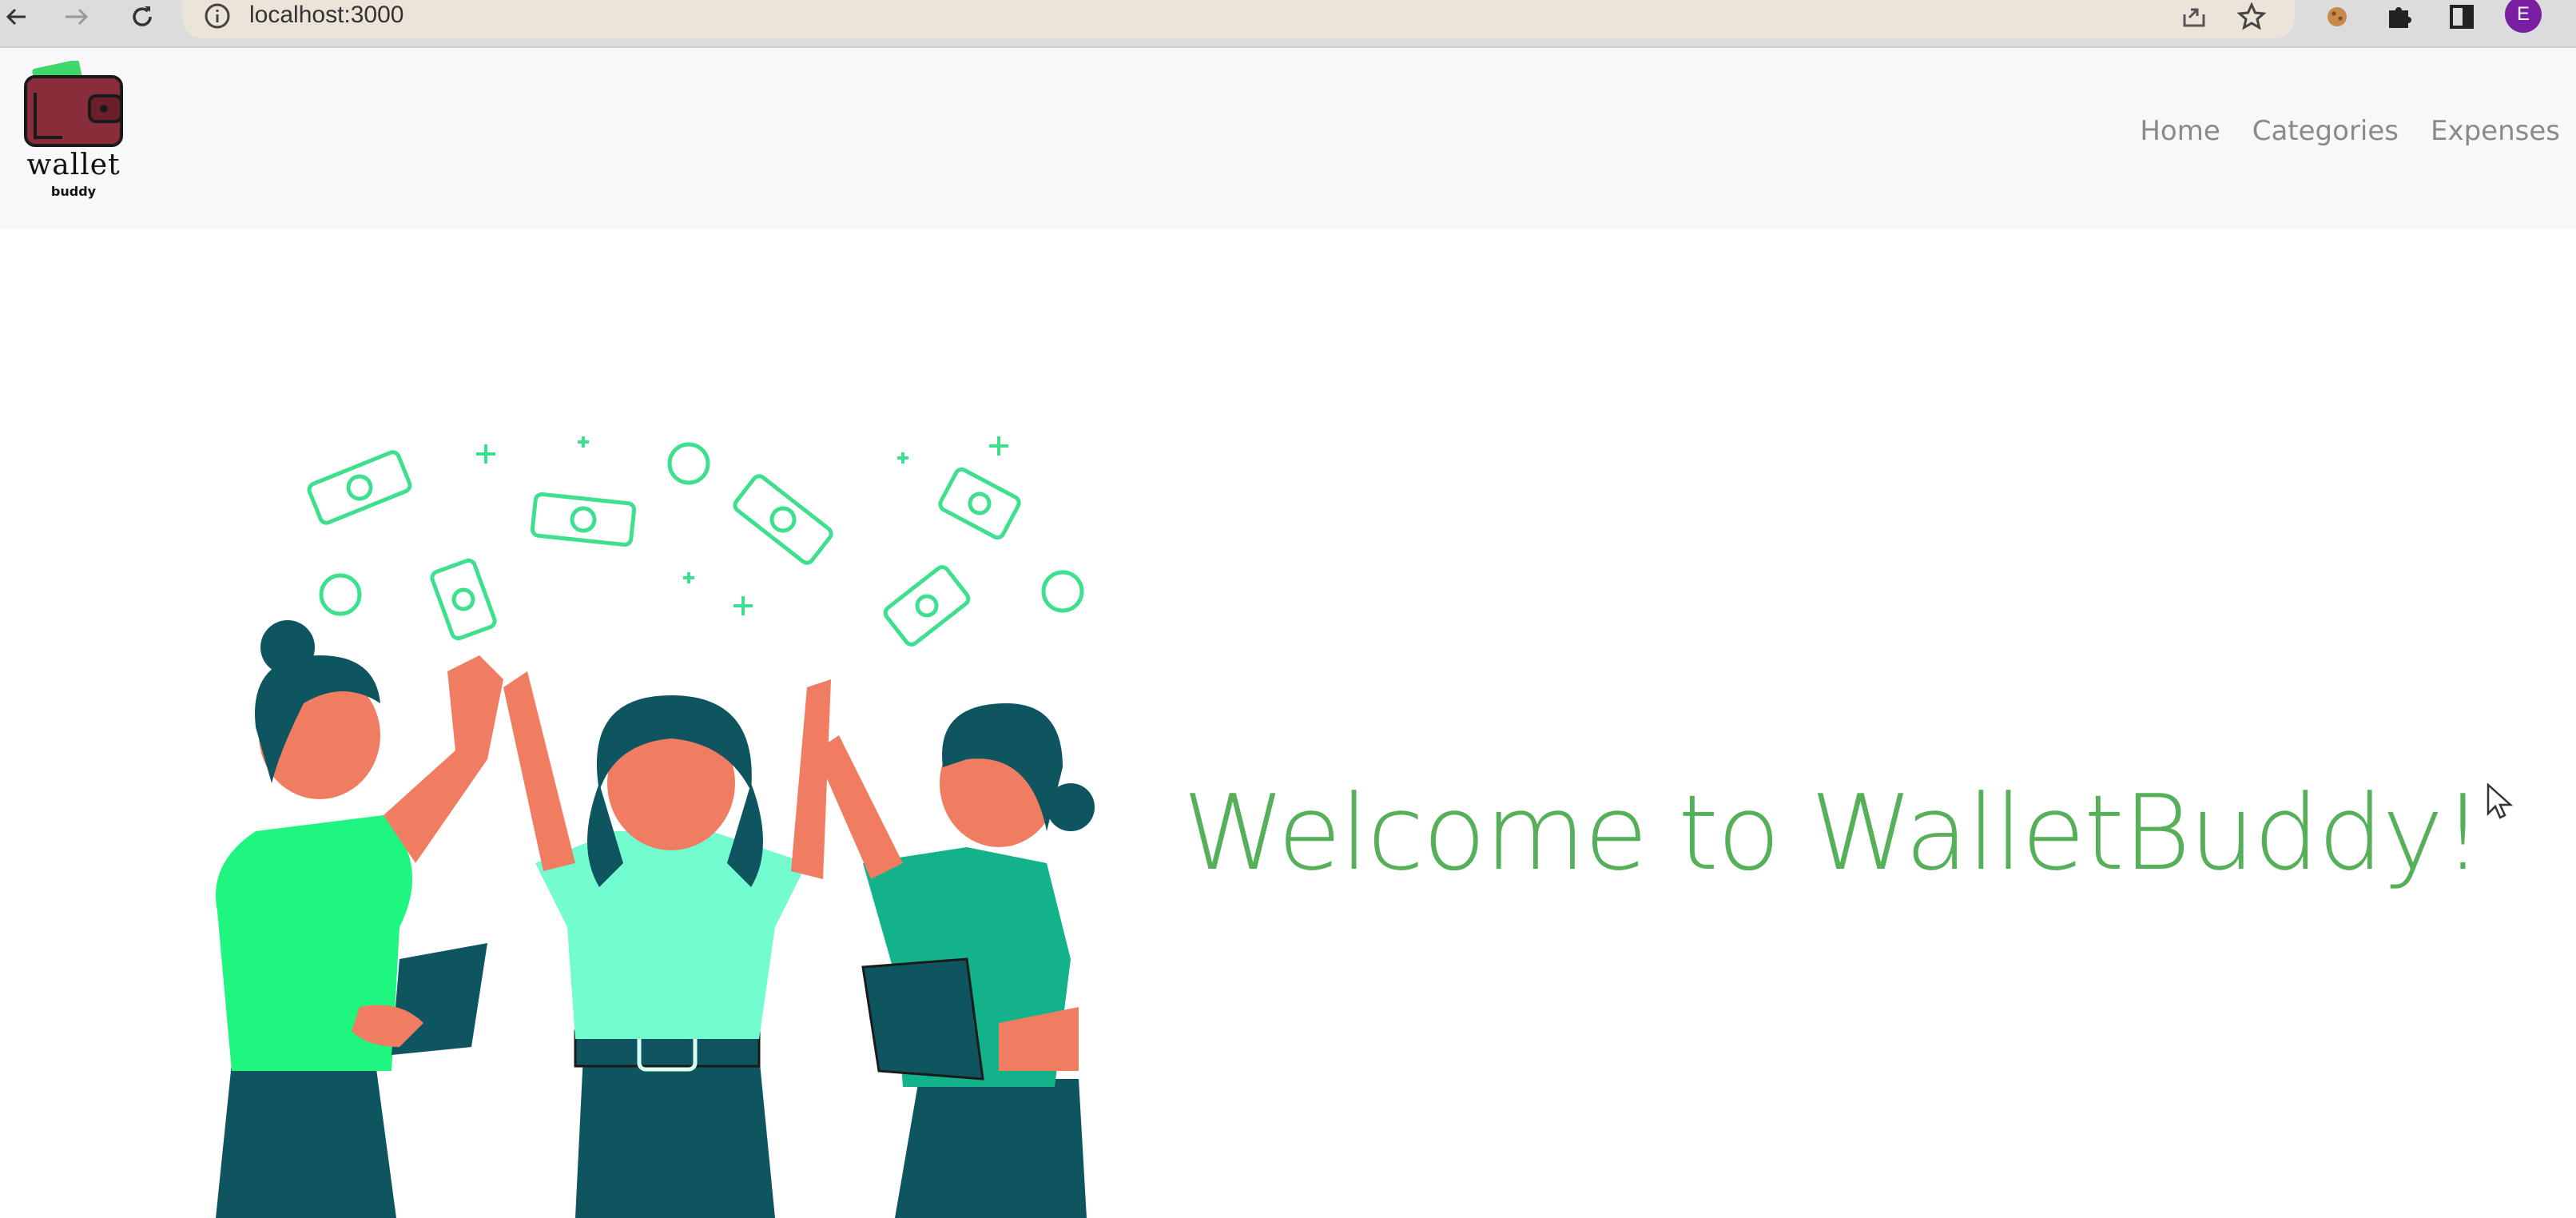  I want to click on side-panel-button, so click(2461, 17).